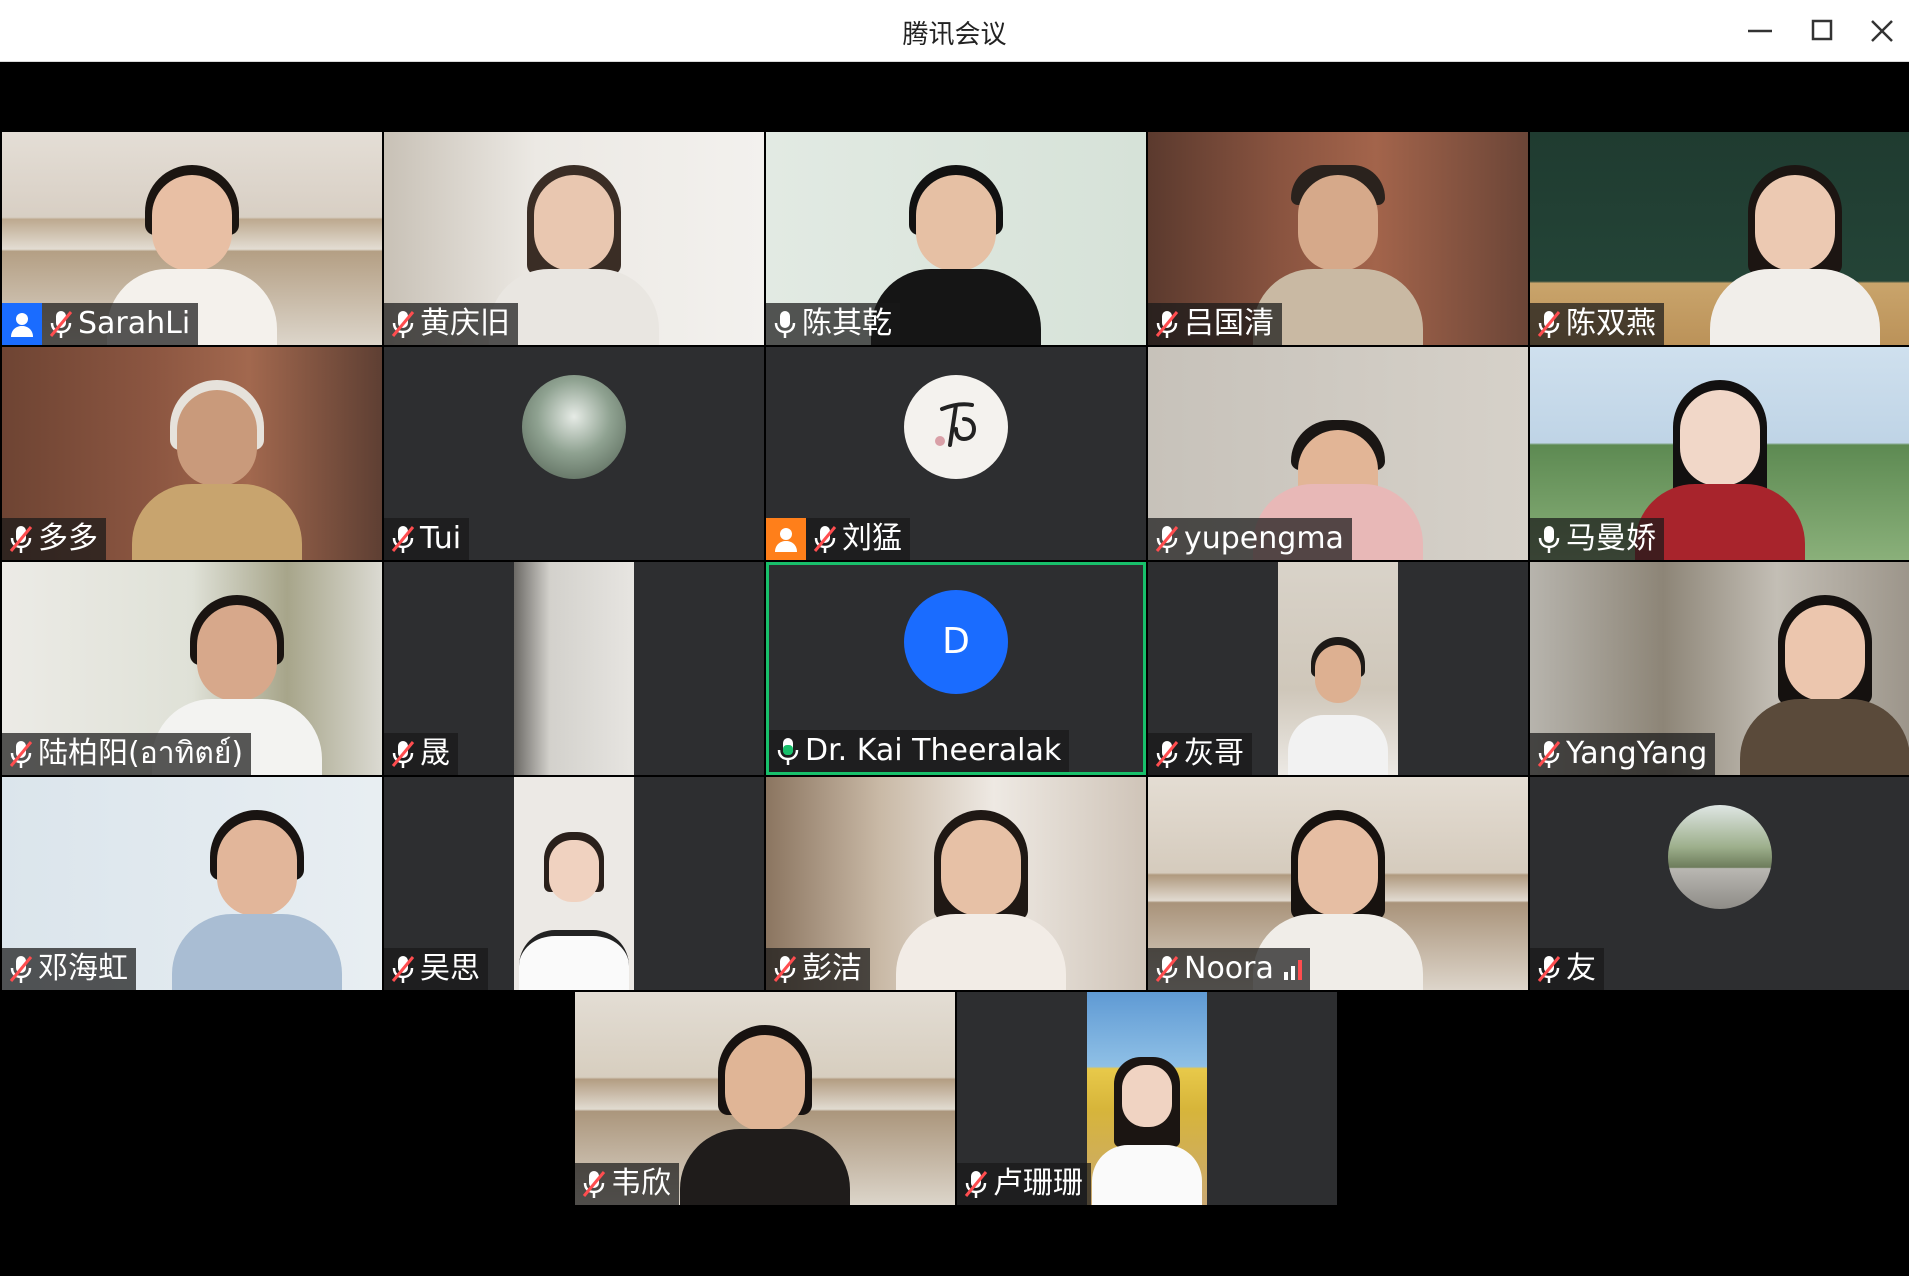 The height and width of the screenshot is (1276, 1909). I want to click on participant-name-label: 邓海虹, so click(69, 969).